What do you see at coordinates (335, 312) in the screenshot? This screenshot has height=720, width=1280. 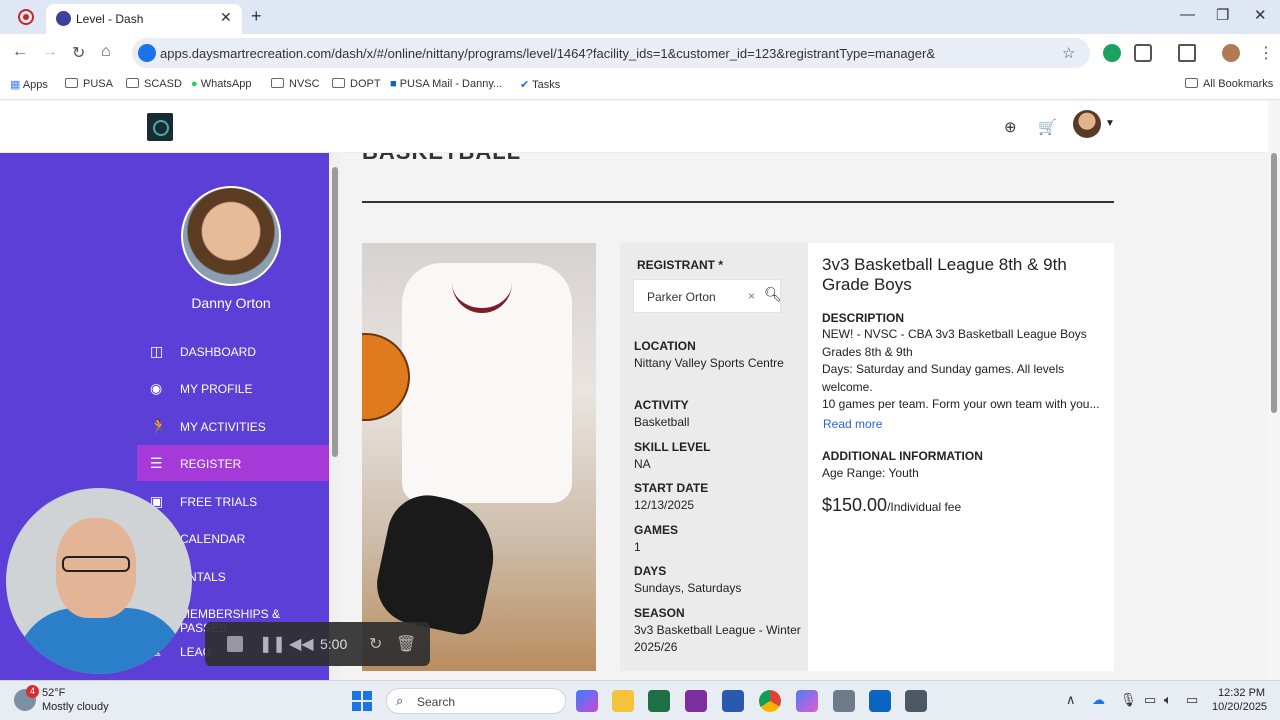 I see `sidebar-scrollbar-thumb` at bounding box center [335, 312].